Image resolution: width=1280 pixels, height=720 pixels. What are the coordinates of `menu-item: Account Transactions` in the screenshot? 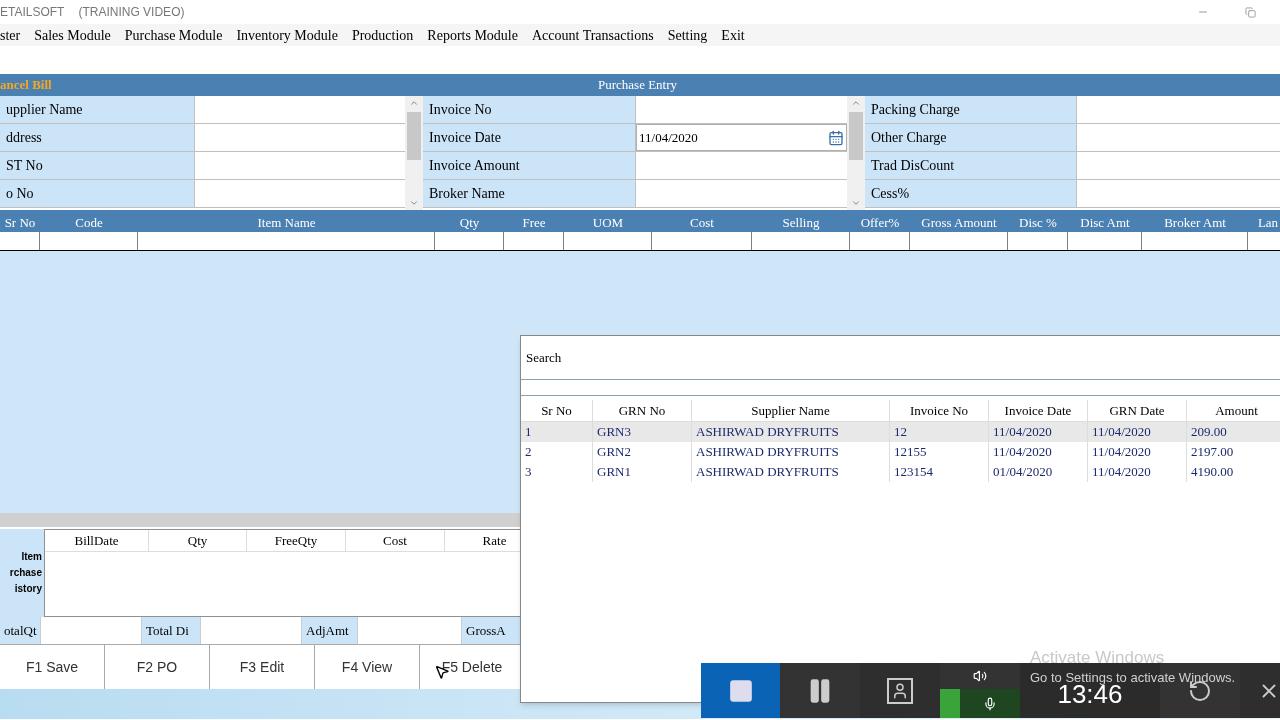 It's located at (592, 35).